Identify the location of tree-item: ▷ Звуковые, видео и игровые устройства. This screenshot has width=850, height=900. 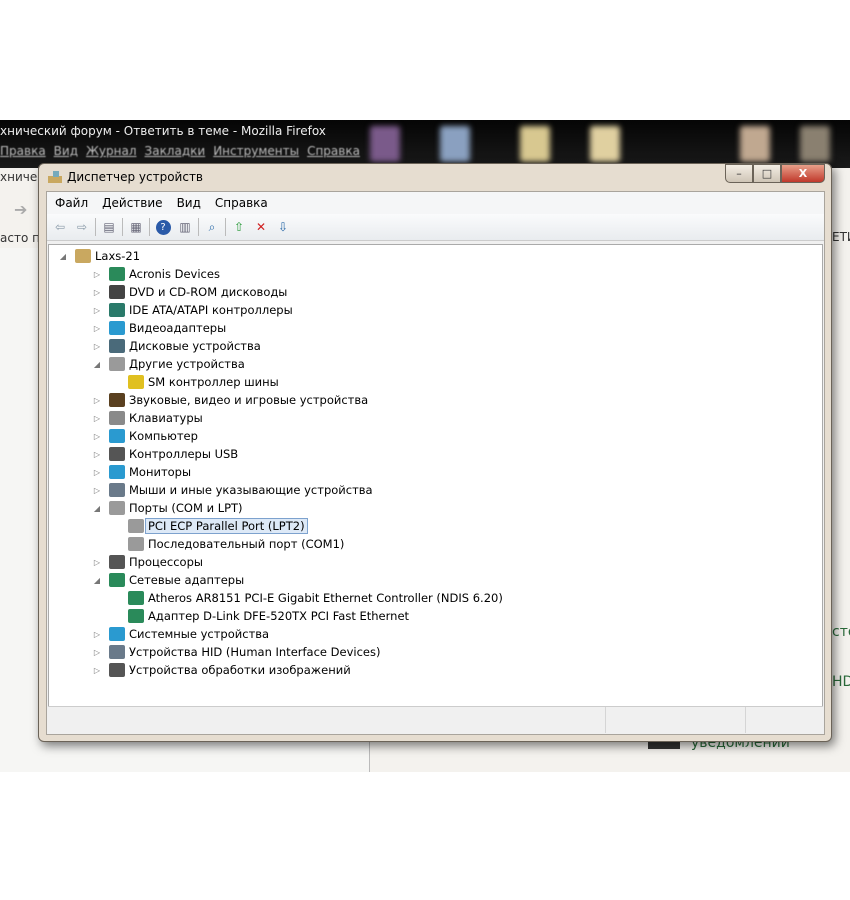
(231, 400).